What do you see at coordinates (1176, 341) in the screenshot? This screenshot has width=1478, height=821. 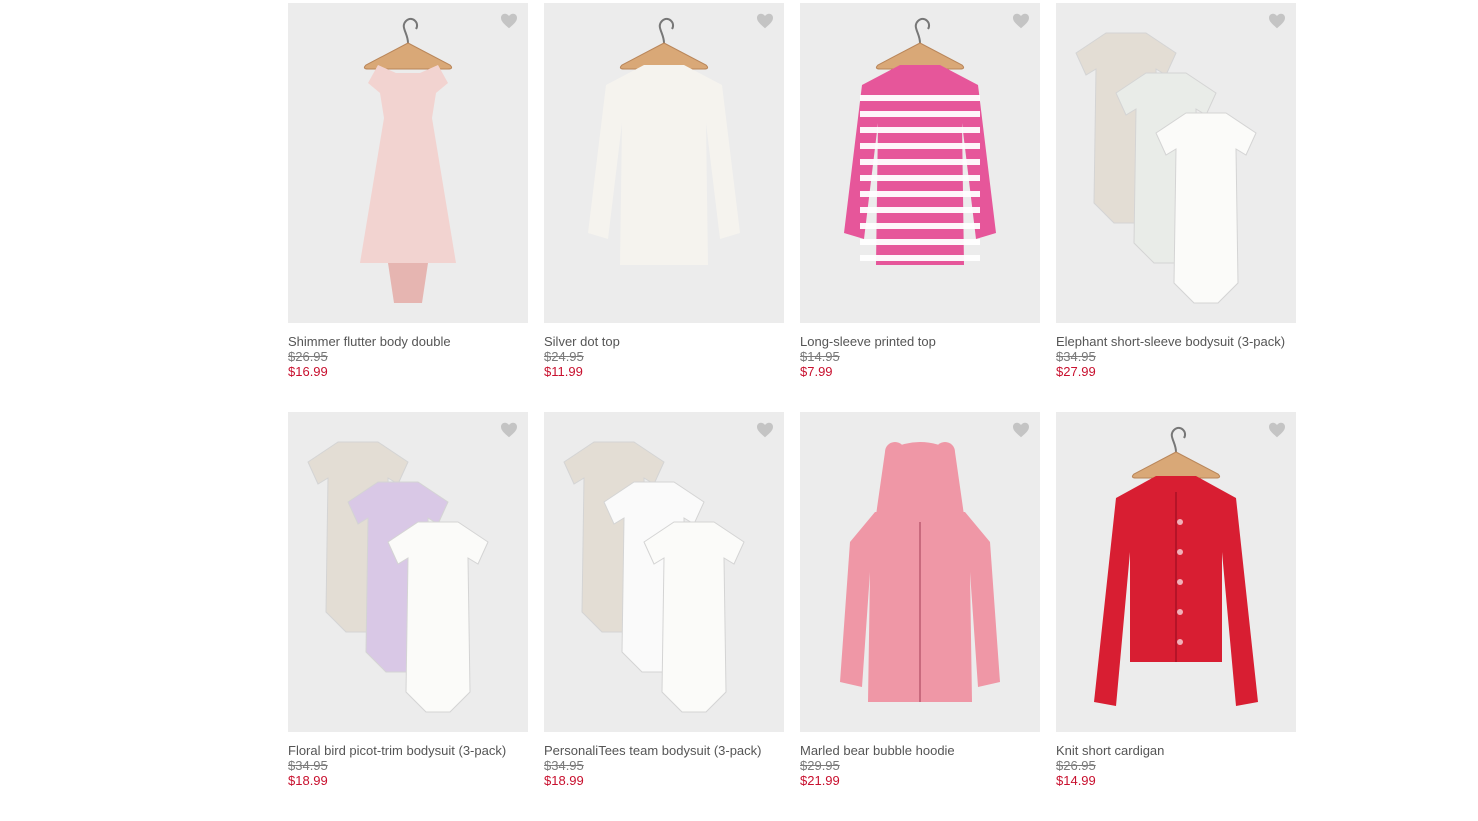 I see `product-name: Elephant short-sleeve bodysuit (3-pack)` at bounding box center [1176, 341].